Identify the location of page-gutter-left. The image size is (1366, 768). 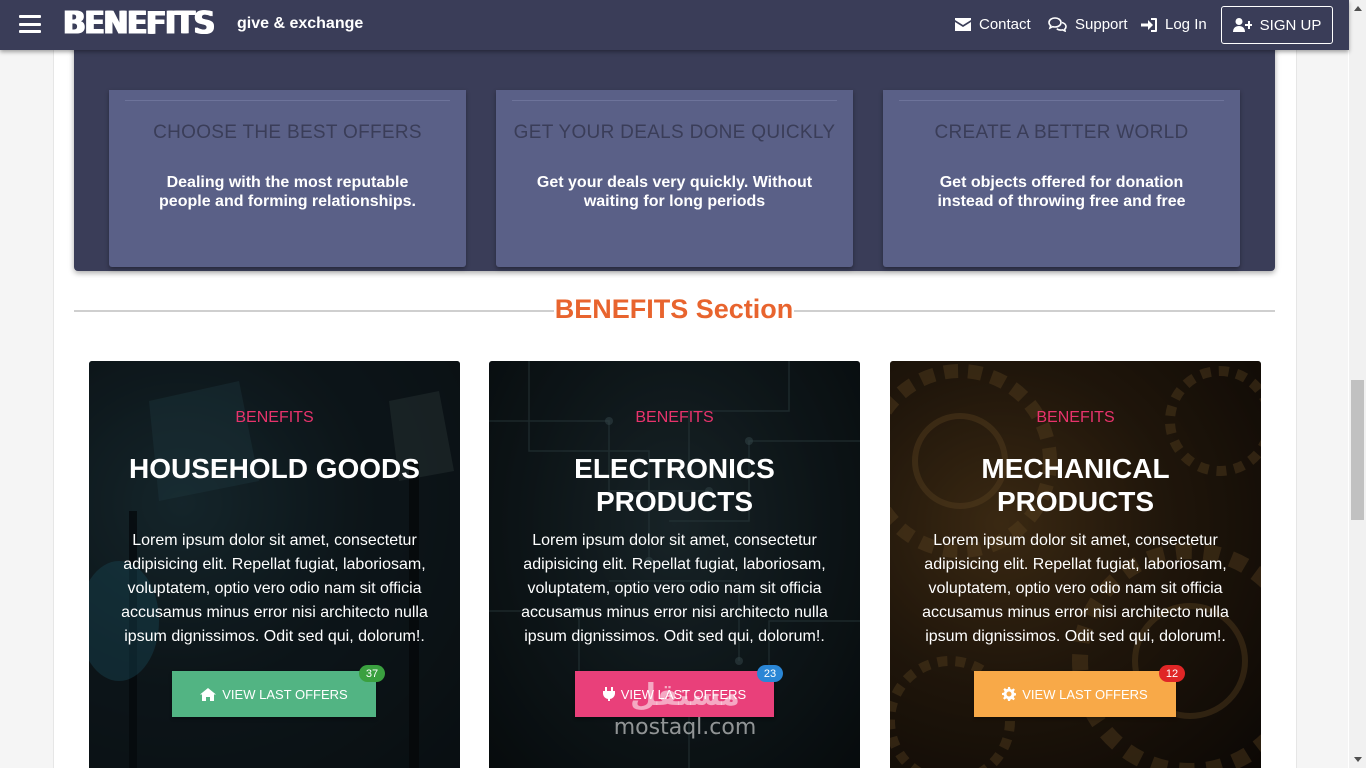
(27, 384).